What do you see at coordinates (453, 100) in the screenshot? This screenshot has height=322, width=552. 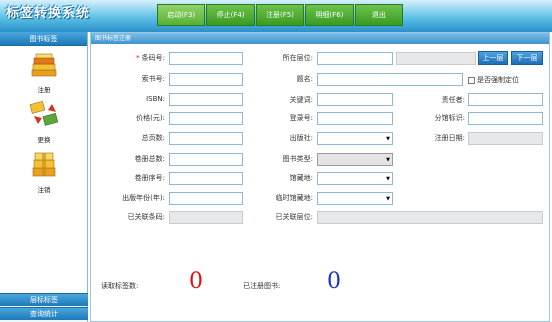 I see `author-label: 责任者:` at bounding box center [453, 100].